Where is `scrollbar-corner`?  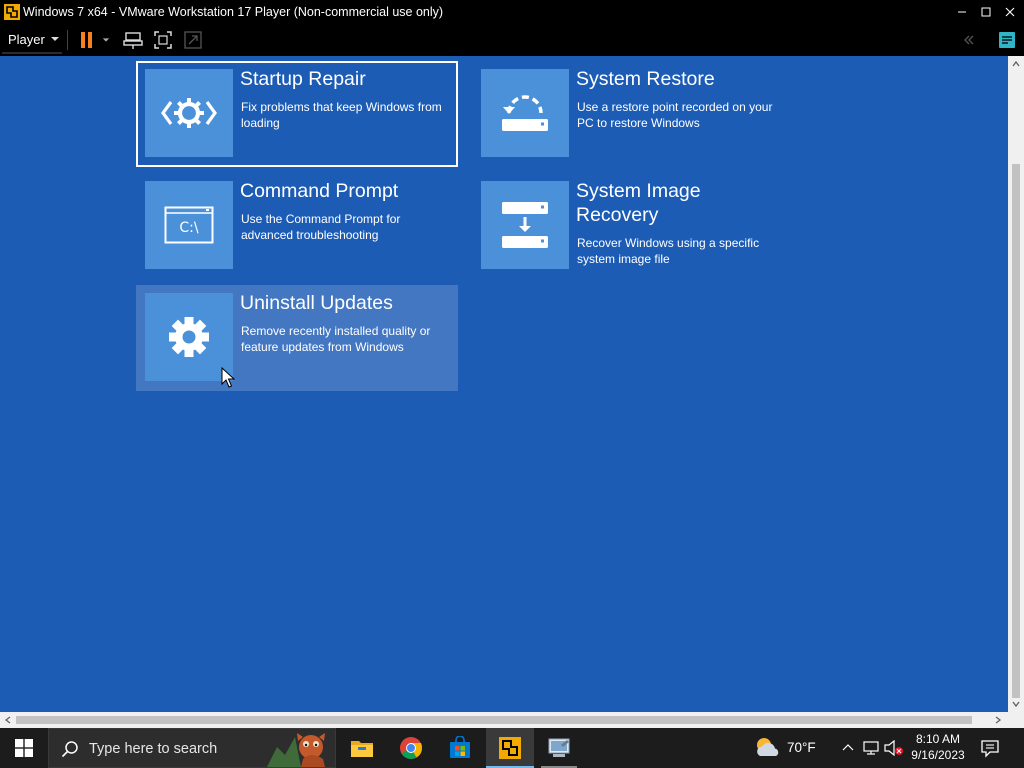
scrollbar-corner is located at coordinates (1016, 720).